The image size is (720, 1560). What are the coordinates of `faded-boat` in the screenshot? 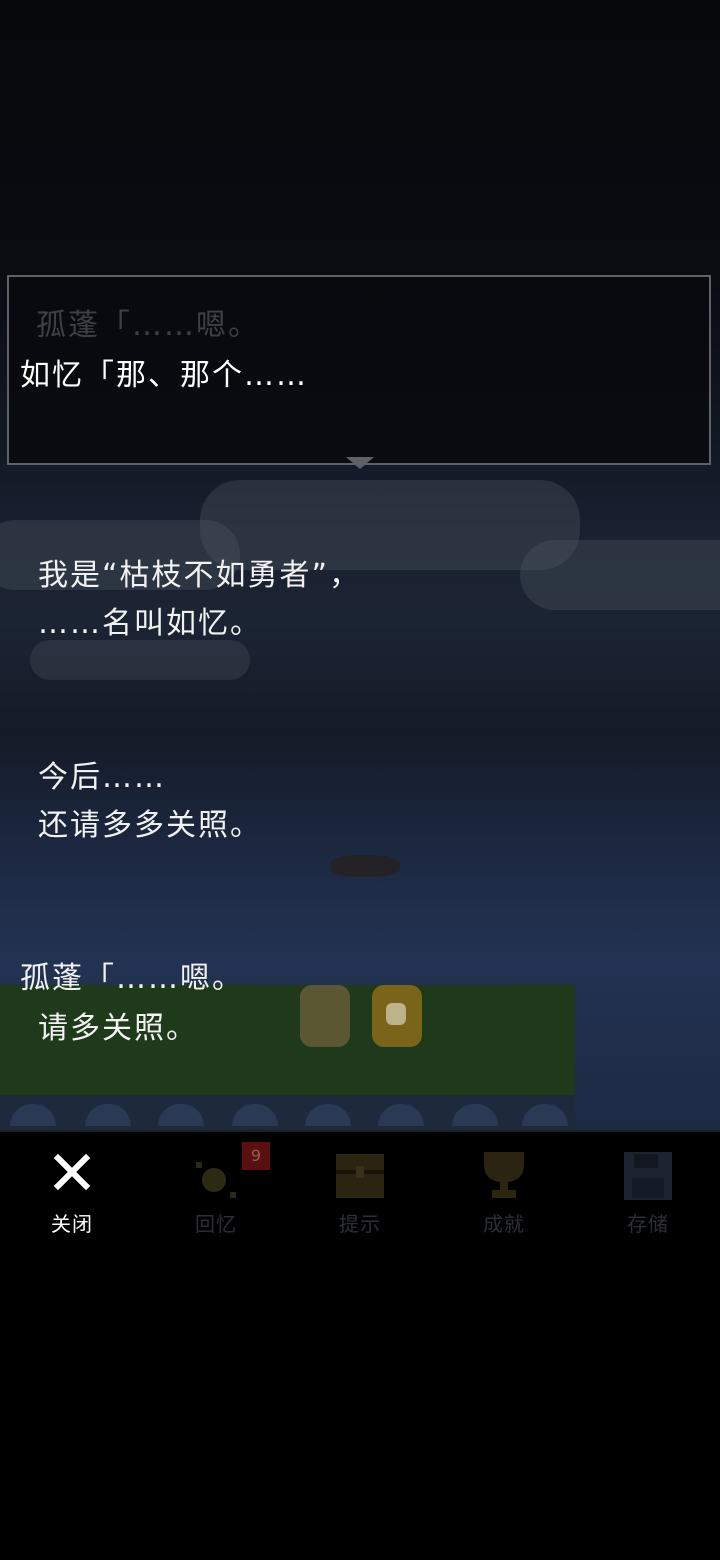 It's located at (365, 866).